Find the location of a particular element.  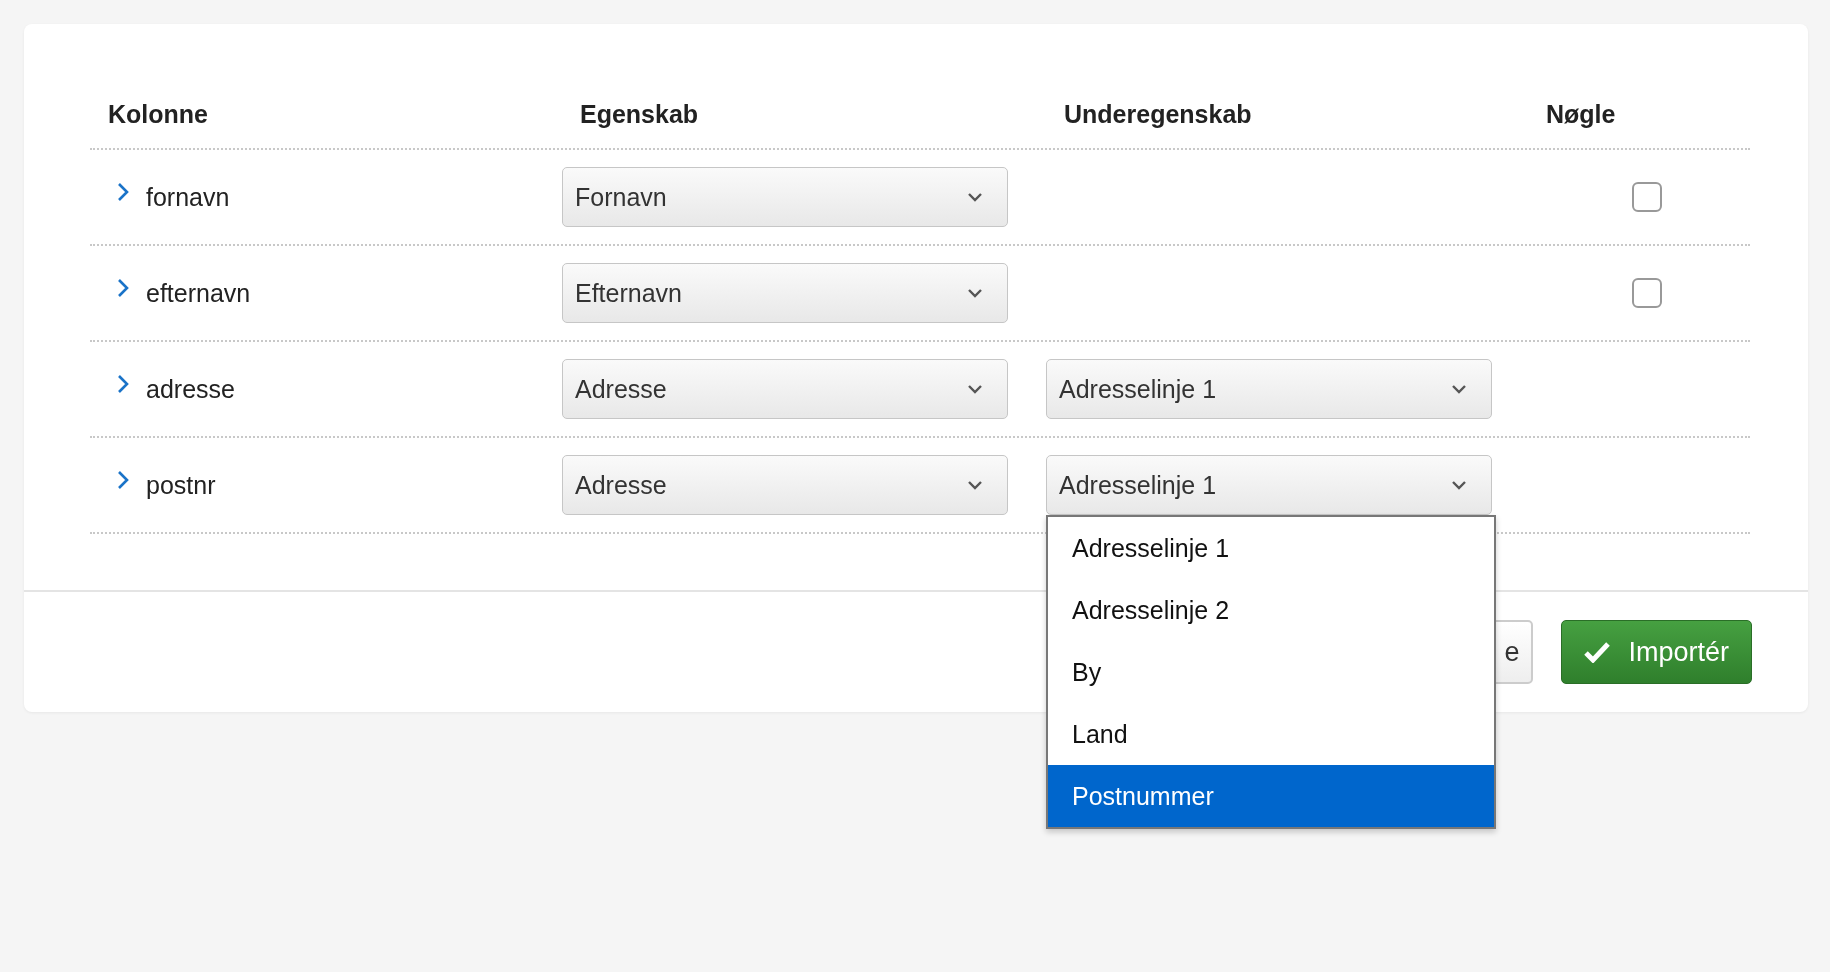

checkmark-icon is located at coordinates (1597, 652).